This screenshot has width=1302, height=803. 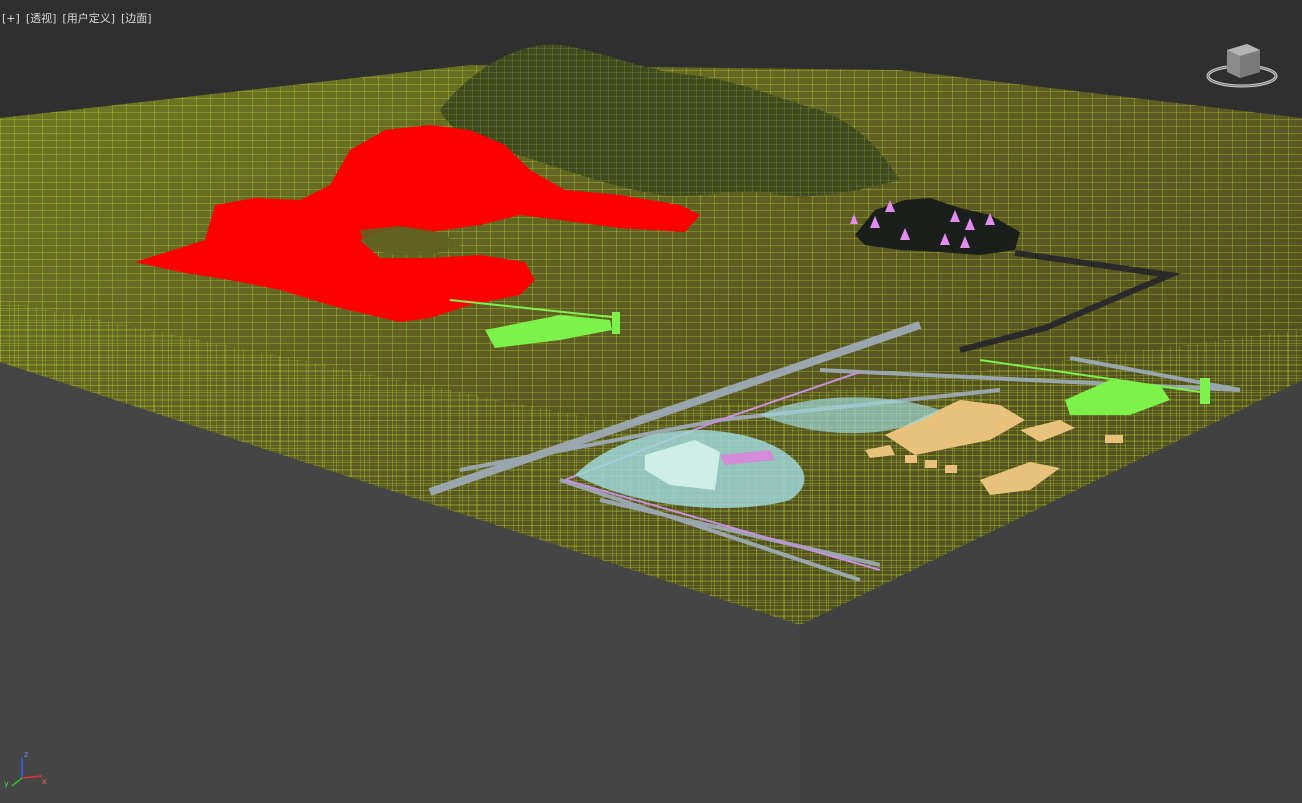 I want to click on edge-mode-button: [边面], so click(x=136, y=18).